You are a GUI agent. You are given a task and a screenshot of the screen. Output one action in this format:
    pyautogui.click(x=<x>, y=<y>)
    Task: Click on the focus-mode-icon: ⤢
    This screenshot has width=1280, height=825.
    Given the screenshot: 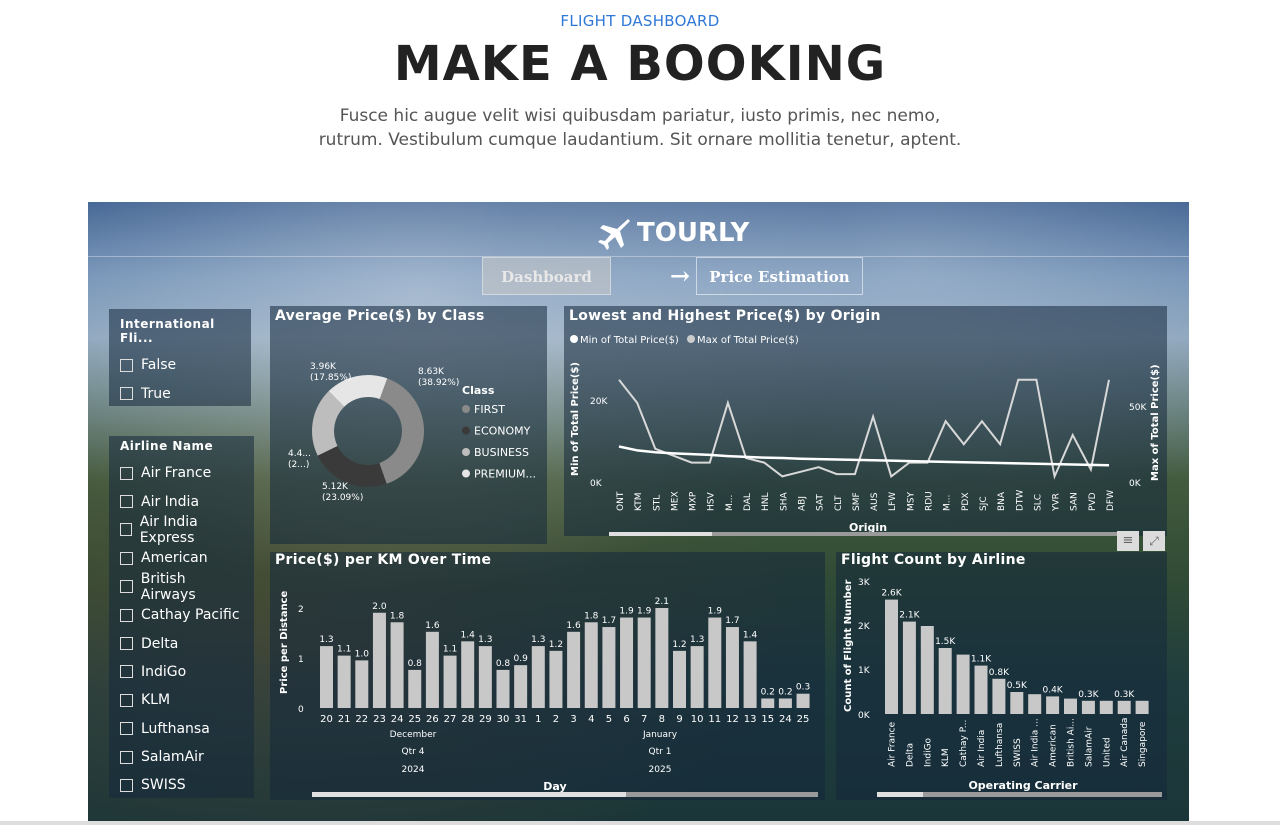 What is the action you would take?
    pyautogui.click(x=1154, y=541)
    